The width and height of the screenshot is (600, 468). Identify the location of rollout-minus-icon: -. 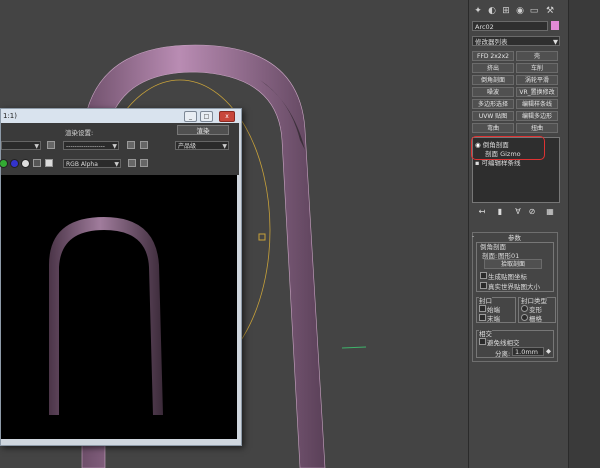
(473, 236).